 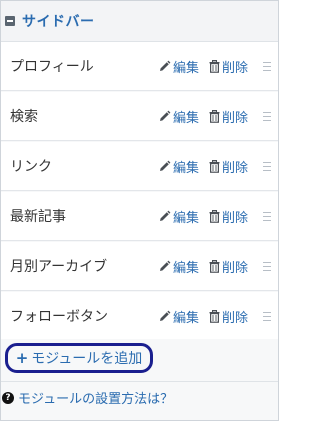 I want to click on module-row: 最新記事 編集 削除, so click(x=139, y=216).